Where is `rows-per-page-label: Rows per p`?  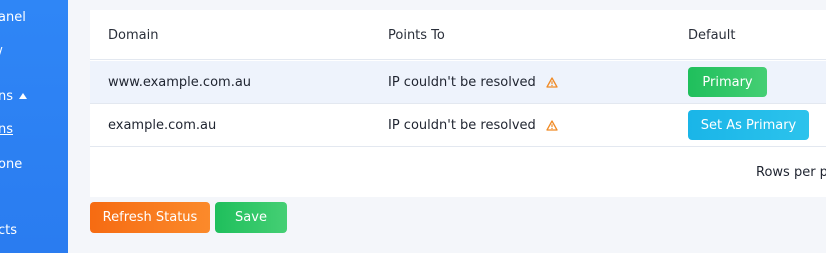
rows-per-page-label: Rows per p is located at coordinates (791, 172).